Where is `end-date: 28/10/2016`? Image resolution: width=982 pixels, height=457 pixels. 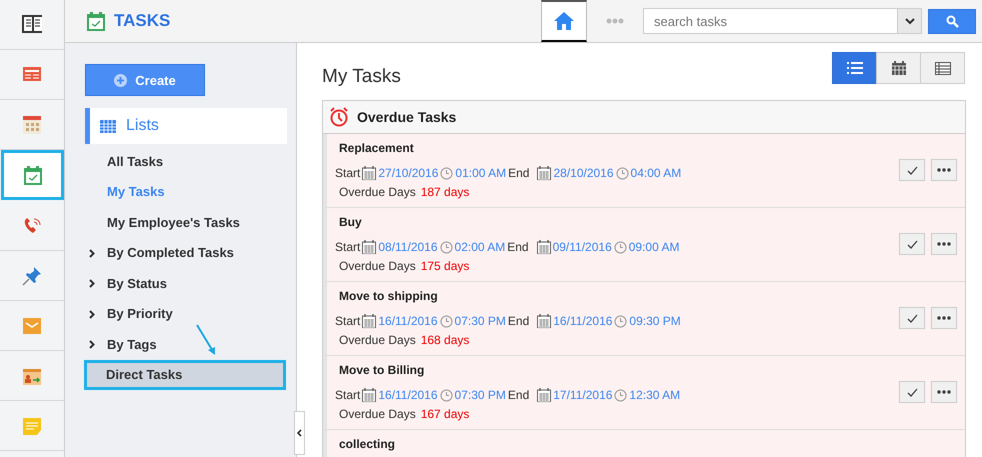 end-date: 28/10/2016 is located at coordinates (583, 173).